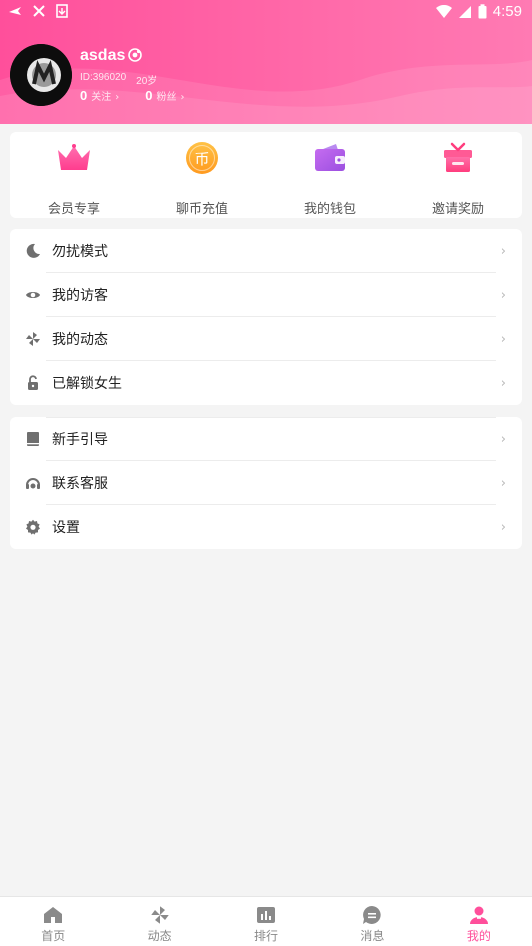 Image resolution: width=532 pixels, height=946 pixels. I want to click on quick-action-vip: 会员专享, so click(74, 175).